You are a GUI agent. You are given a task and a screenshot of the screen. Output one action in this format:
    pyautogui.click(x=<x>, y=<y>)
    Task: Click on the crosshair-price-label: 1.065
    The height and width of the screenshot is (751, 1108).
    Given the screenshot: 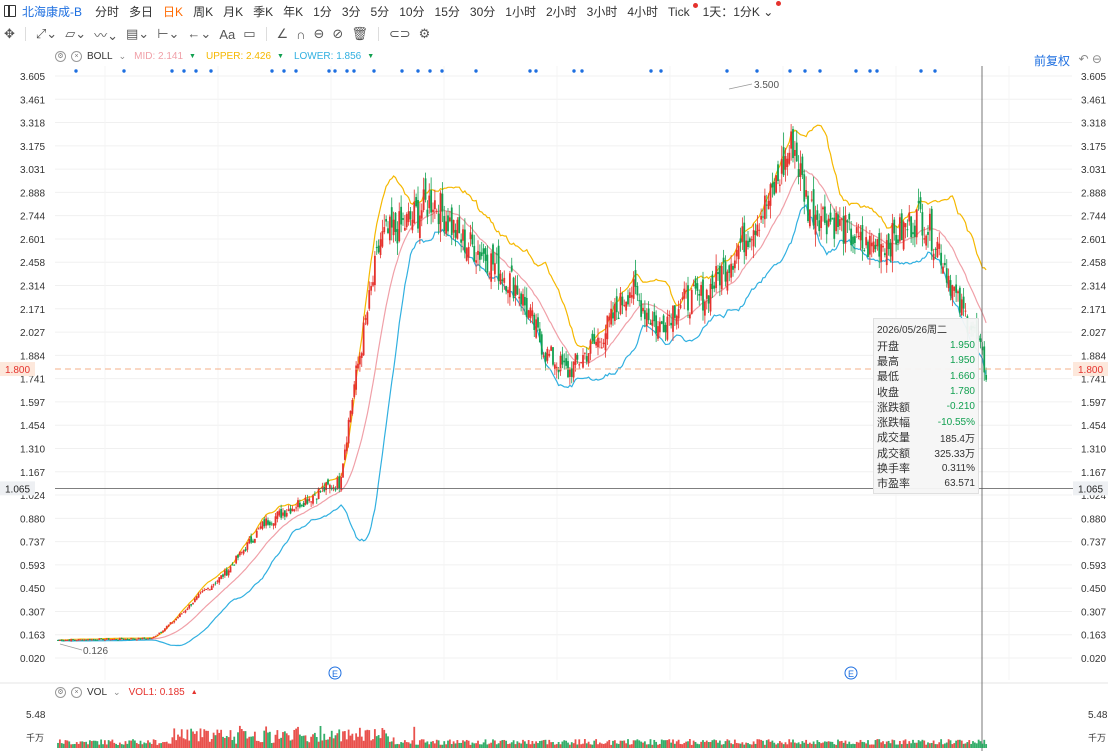 What is the action you would take?
    pyautogui.click(x=1090, y=489)
    